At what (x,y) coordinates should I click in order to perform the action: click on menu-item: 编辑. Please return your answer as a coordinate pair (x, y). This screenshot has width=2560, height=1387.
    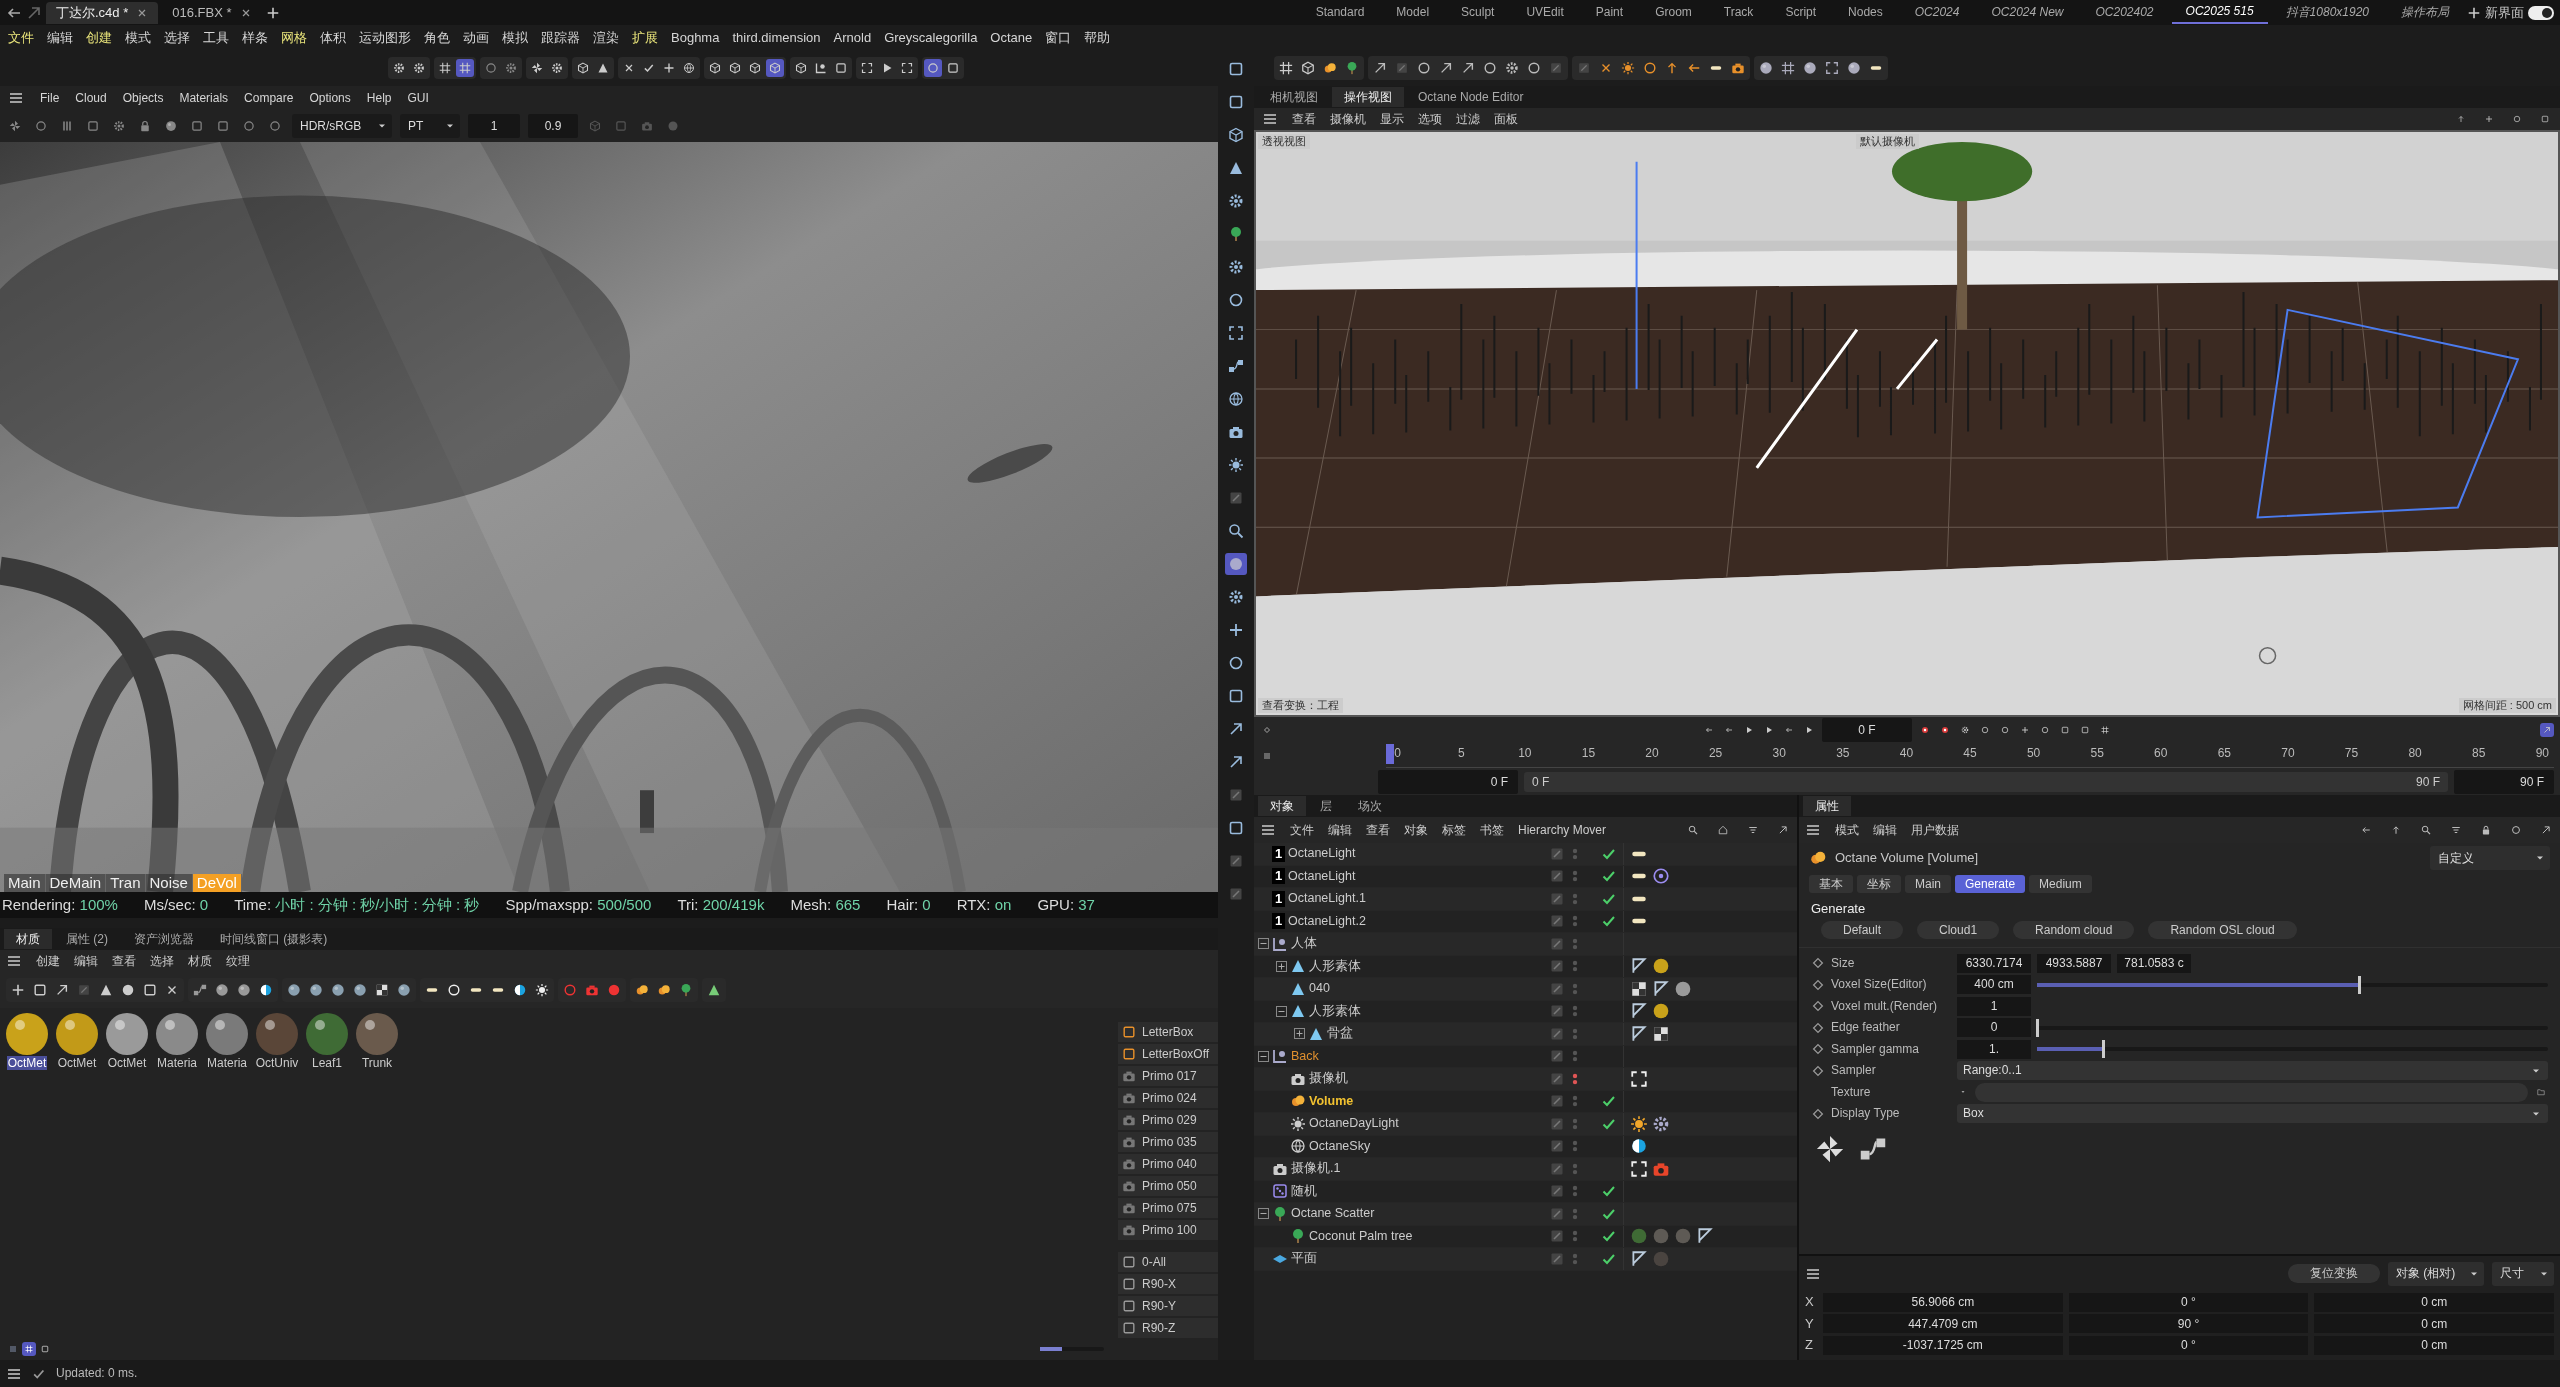
    Looking at the image, I should click on (1340, 830).